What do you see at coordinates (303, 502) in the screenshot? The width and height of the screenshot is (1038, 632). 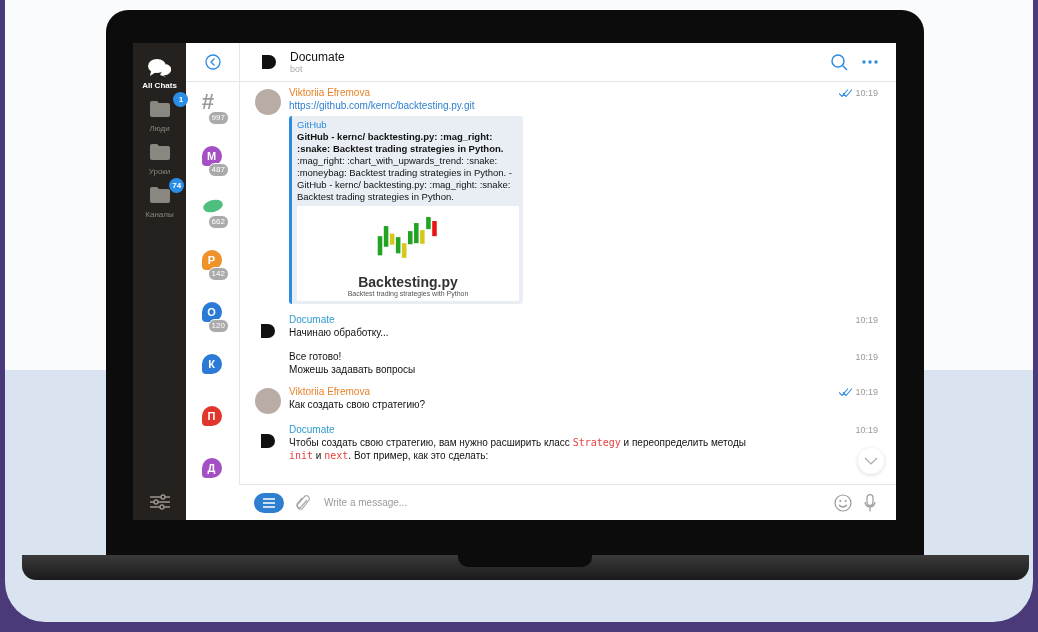 I see `paperclip-icon` at bounding box center [303, 502].